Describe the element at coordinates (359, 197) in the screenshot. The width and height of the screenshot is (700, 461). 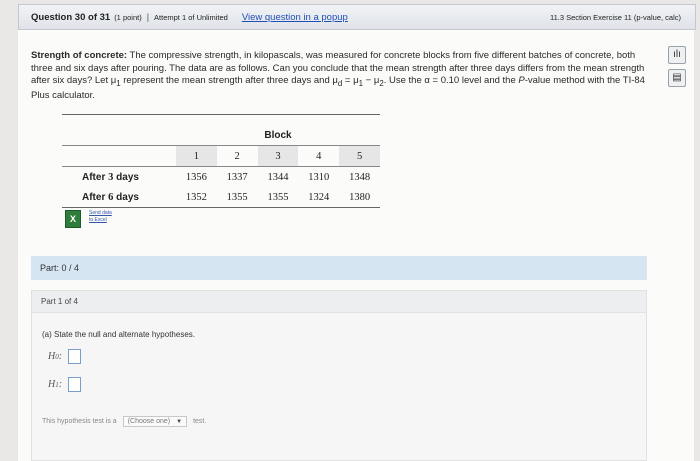
I see `table-cell: 1380` at that location.